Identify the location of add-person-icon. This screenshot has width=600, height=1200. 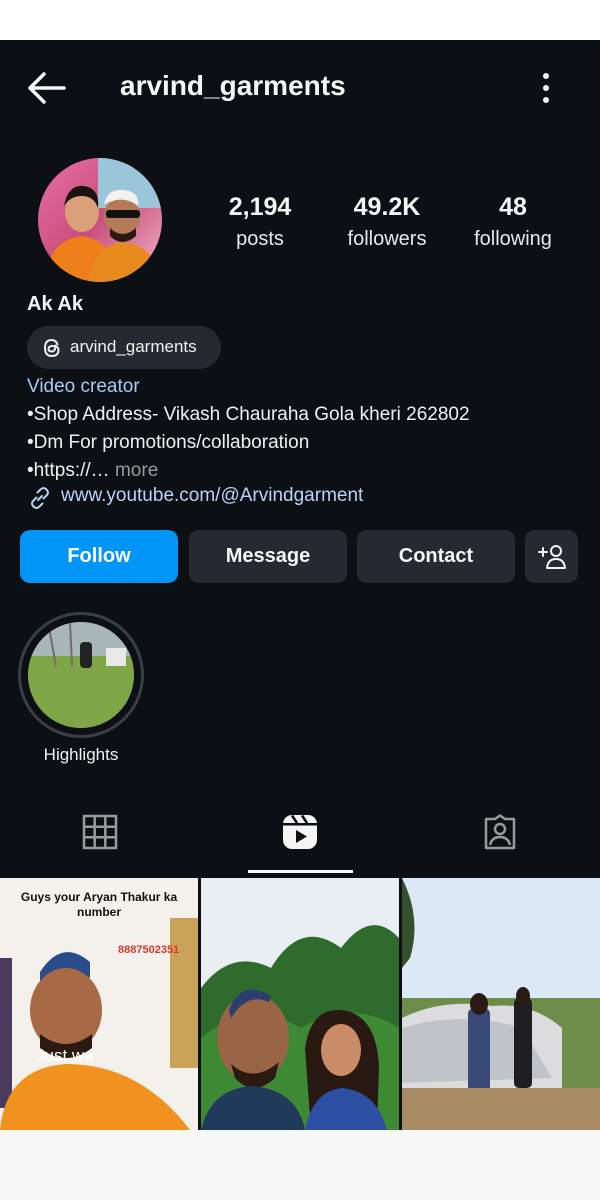
(552, 557).